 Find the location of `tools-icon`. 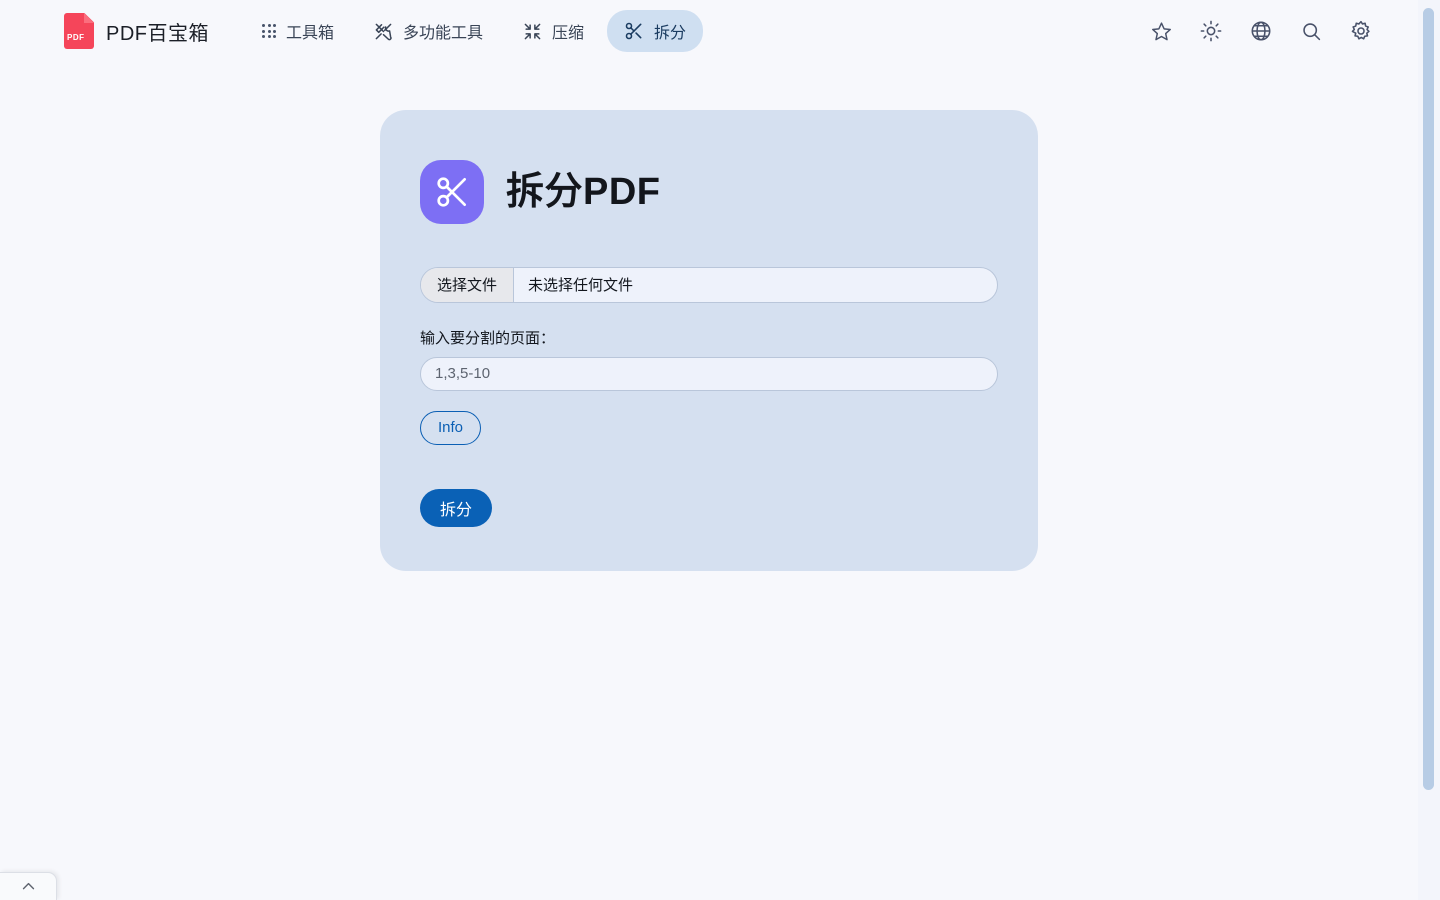

tools-icon is located at coordinates (383, 31).